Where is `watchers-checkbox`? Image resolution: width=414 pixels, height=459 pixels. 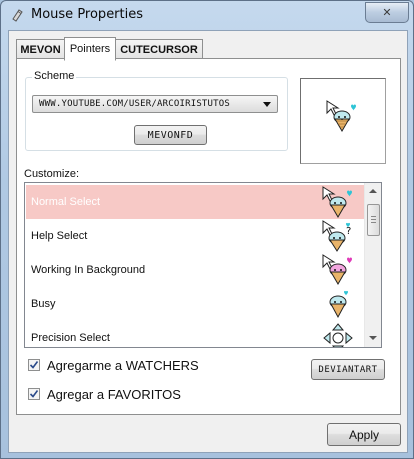
watchers-checkbox is located at coordinates (34, 365).